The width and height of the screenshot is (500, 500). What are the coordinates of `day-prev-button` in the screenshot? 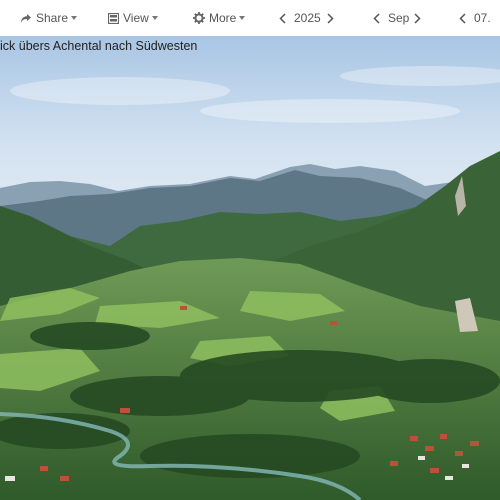 It's located at (462, 18).